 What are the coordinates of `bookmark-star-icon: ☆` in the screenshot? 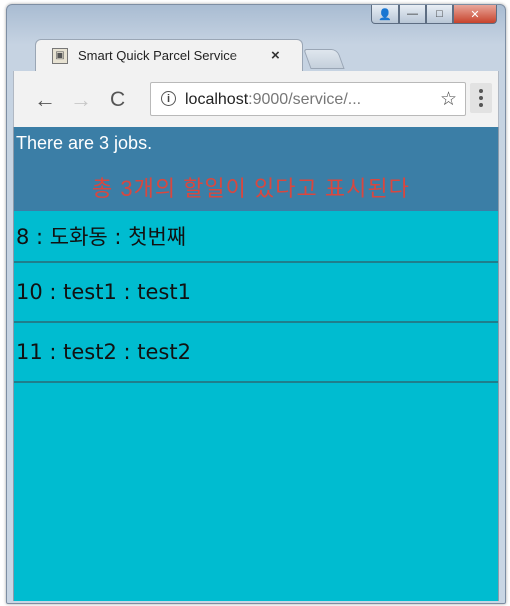 It's located at (448, 99).